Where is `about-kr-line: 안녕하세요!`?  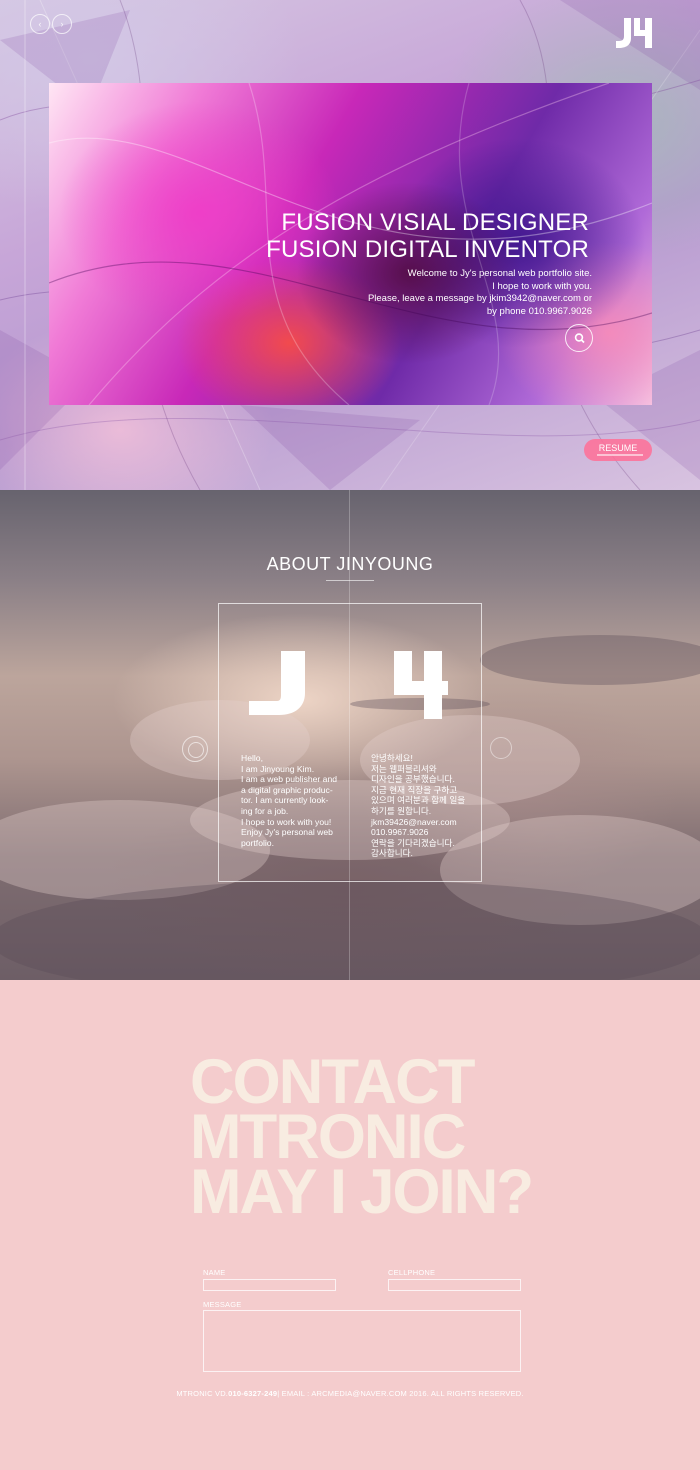 about-kr-line: 안녕하세요! is located at coordinates (392, 758).